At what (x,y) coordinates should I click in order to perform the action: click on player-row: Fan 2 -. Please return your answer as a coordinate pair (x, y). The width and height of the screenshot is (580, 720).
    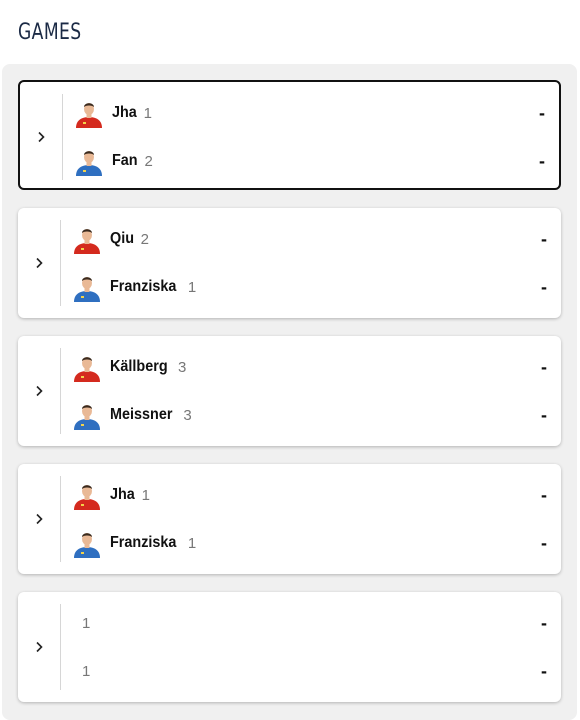
    Looking at the image, I should click on (309, 161).